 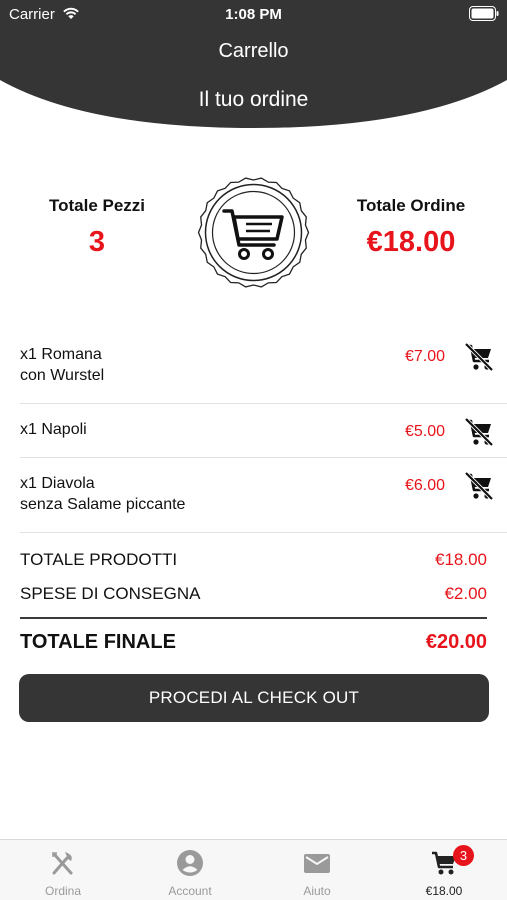 I want to click on checkout-button: PROCEDI AL CHECK OUT, so click(x=254, y=698).